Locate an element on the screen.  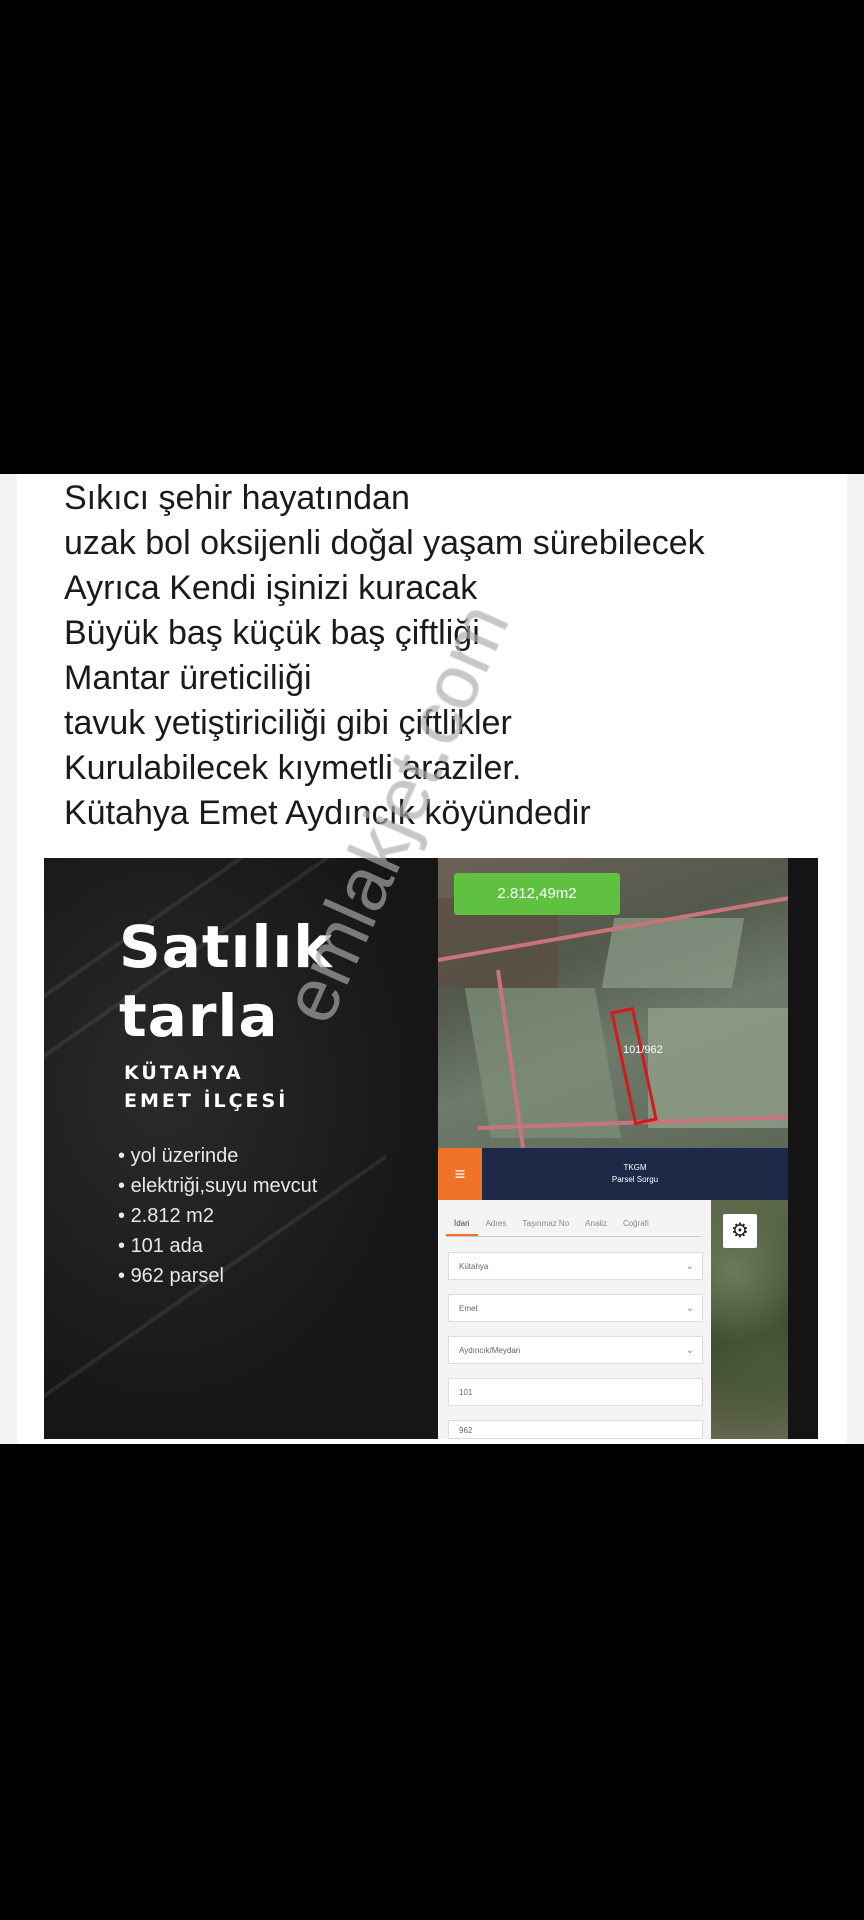
tab-adres: Adres is located at coordinates (496, 1223).